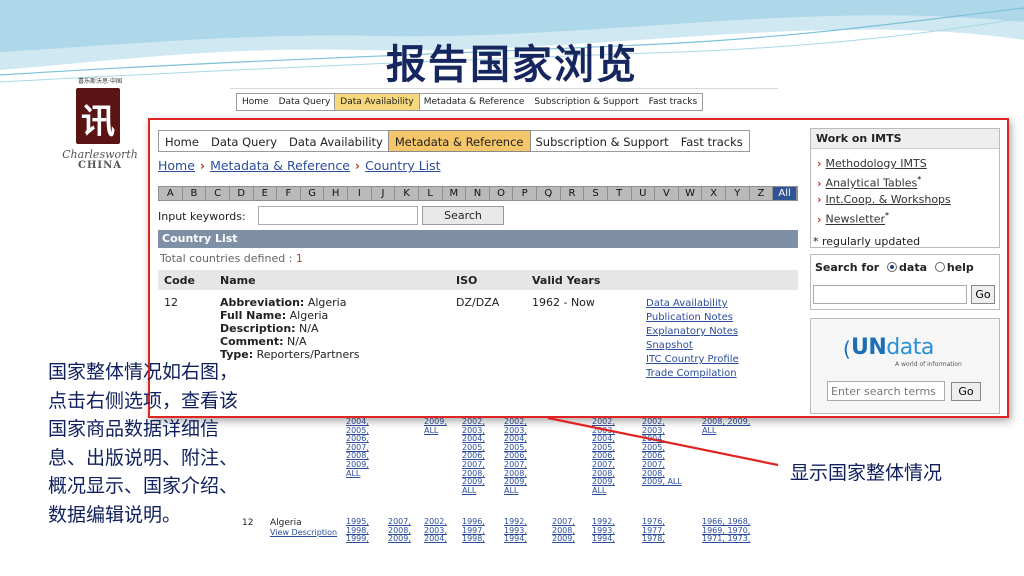 The image size is (1024, 576). What do you see at coordinates (888, 199) in the screenshot?
I see `sidebar-link-int-coop: Int.Coop. & Workshops` at bounding box center [888, 199].